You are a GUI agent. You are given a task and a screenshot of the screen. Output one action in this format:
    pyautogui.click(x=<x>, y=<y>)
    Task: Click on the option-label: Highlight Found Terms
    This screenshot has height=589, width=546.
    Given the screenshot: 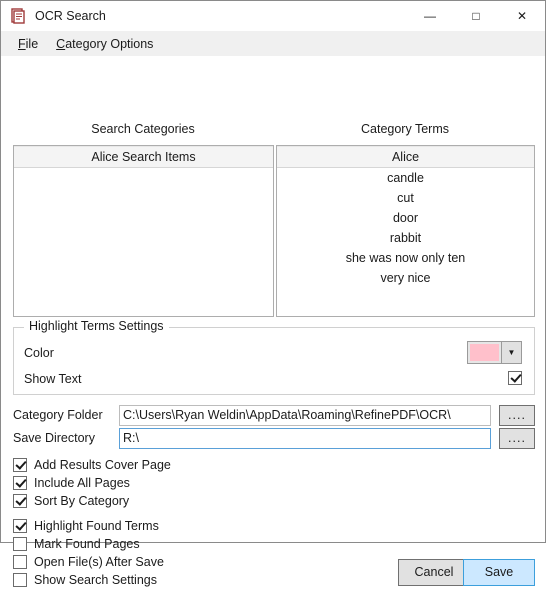 What is the action you would take?
    pyautogui.click(x=96, y=526)
    